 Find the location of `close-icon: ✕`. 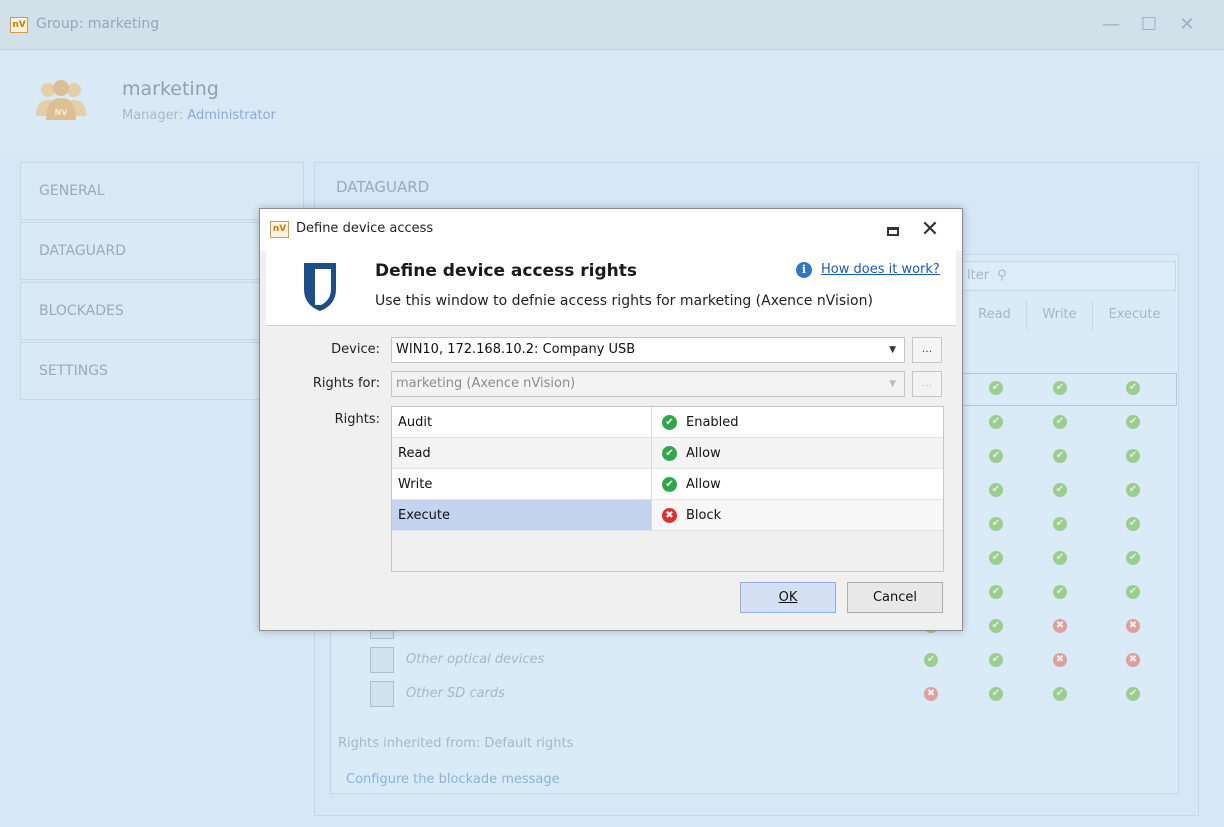

close-icon: ✕ is located at coordinates (930, 230).